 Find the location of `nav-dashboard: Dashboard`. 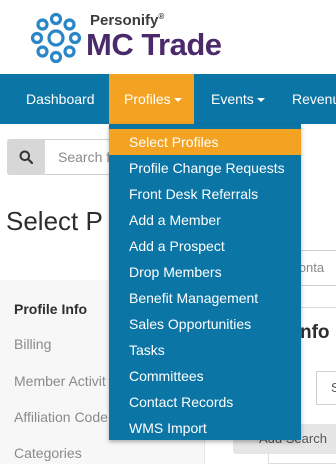

nav-dashboard: Dashboard is located at coordinates (60, 99).